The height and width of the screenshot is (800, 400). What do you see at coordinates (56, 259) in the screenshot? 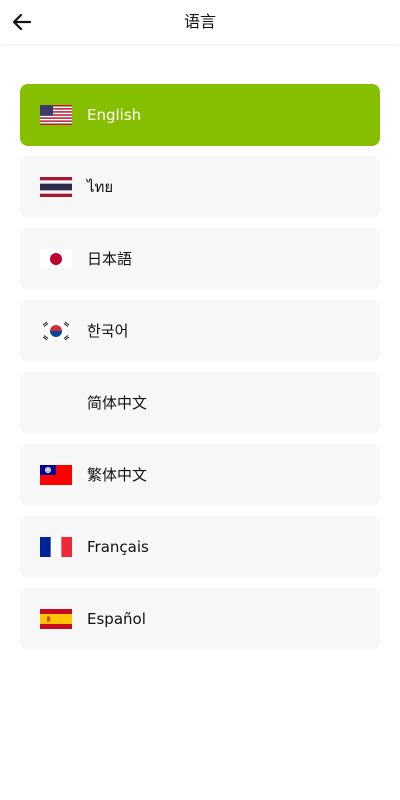
I see `japan-flag-icon` at bounding box center [56, 259].